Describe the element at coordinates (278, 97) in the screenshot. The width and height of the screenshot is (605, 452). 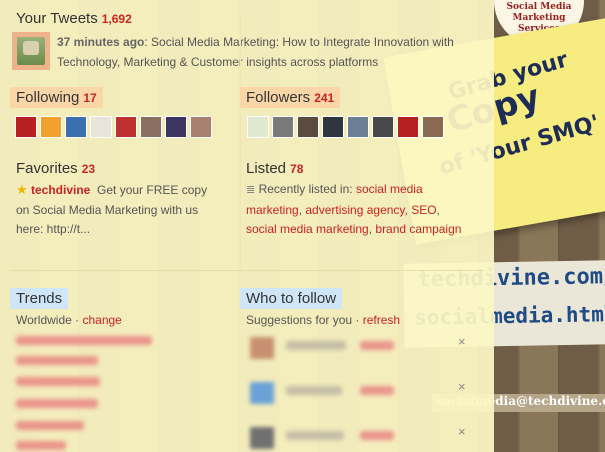
I see `followers-title: Followers` at that location.